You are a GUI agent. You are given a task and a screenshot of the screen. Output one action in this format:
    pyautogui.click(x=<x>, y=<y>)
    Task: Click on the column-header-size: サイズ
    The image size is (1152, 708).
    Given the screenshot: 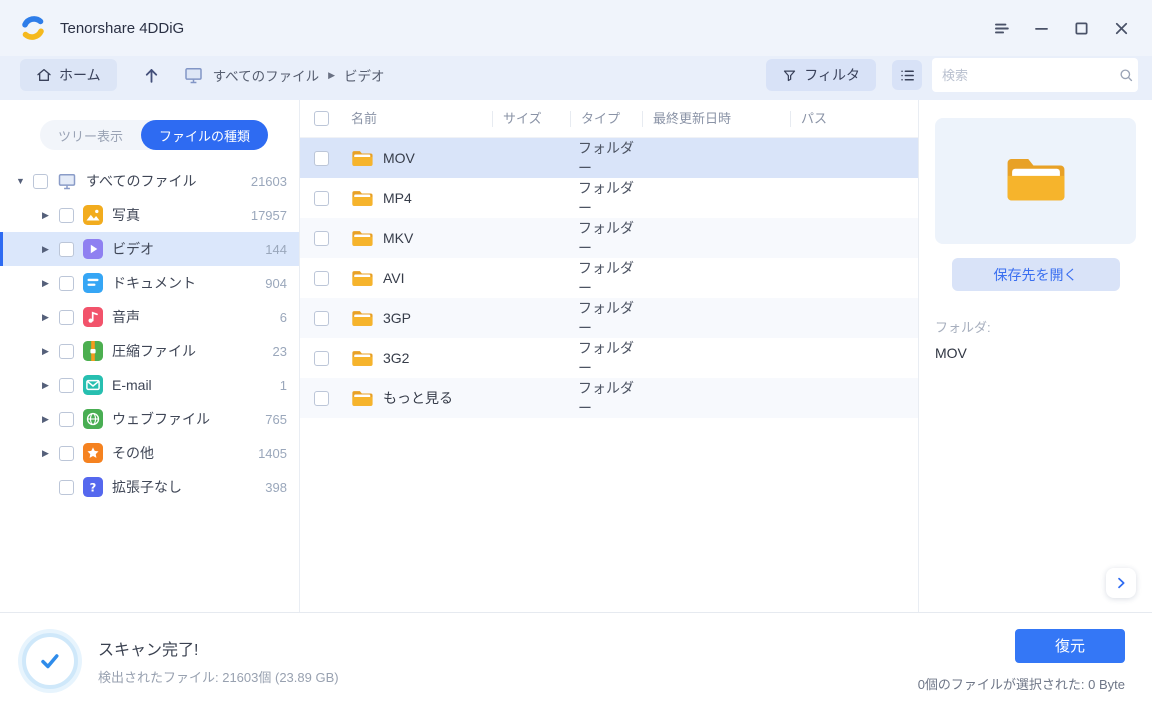 What is the action you would take?
    pyautogui.click(x=531, y=118)
    